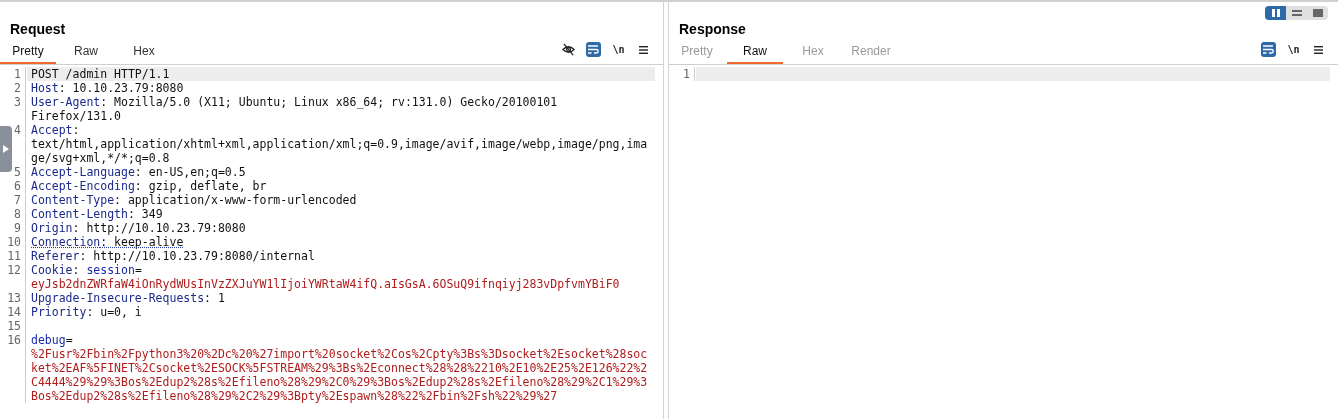  Describe the element at coordinates (17, 130) in the screenshot. I see `line-number: 4` at that location.